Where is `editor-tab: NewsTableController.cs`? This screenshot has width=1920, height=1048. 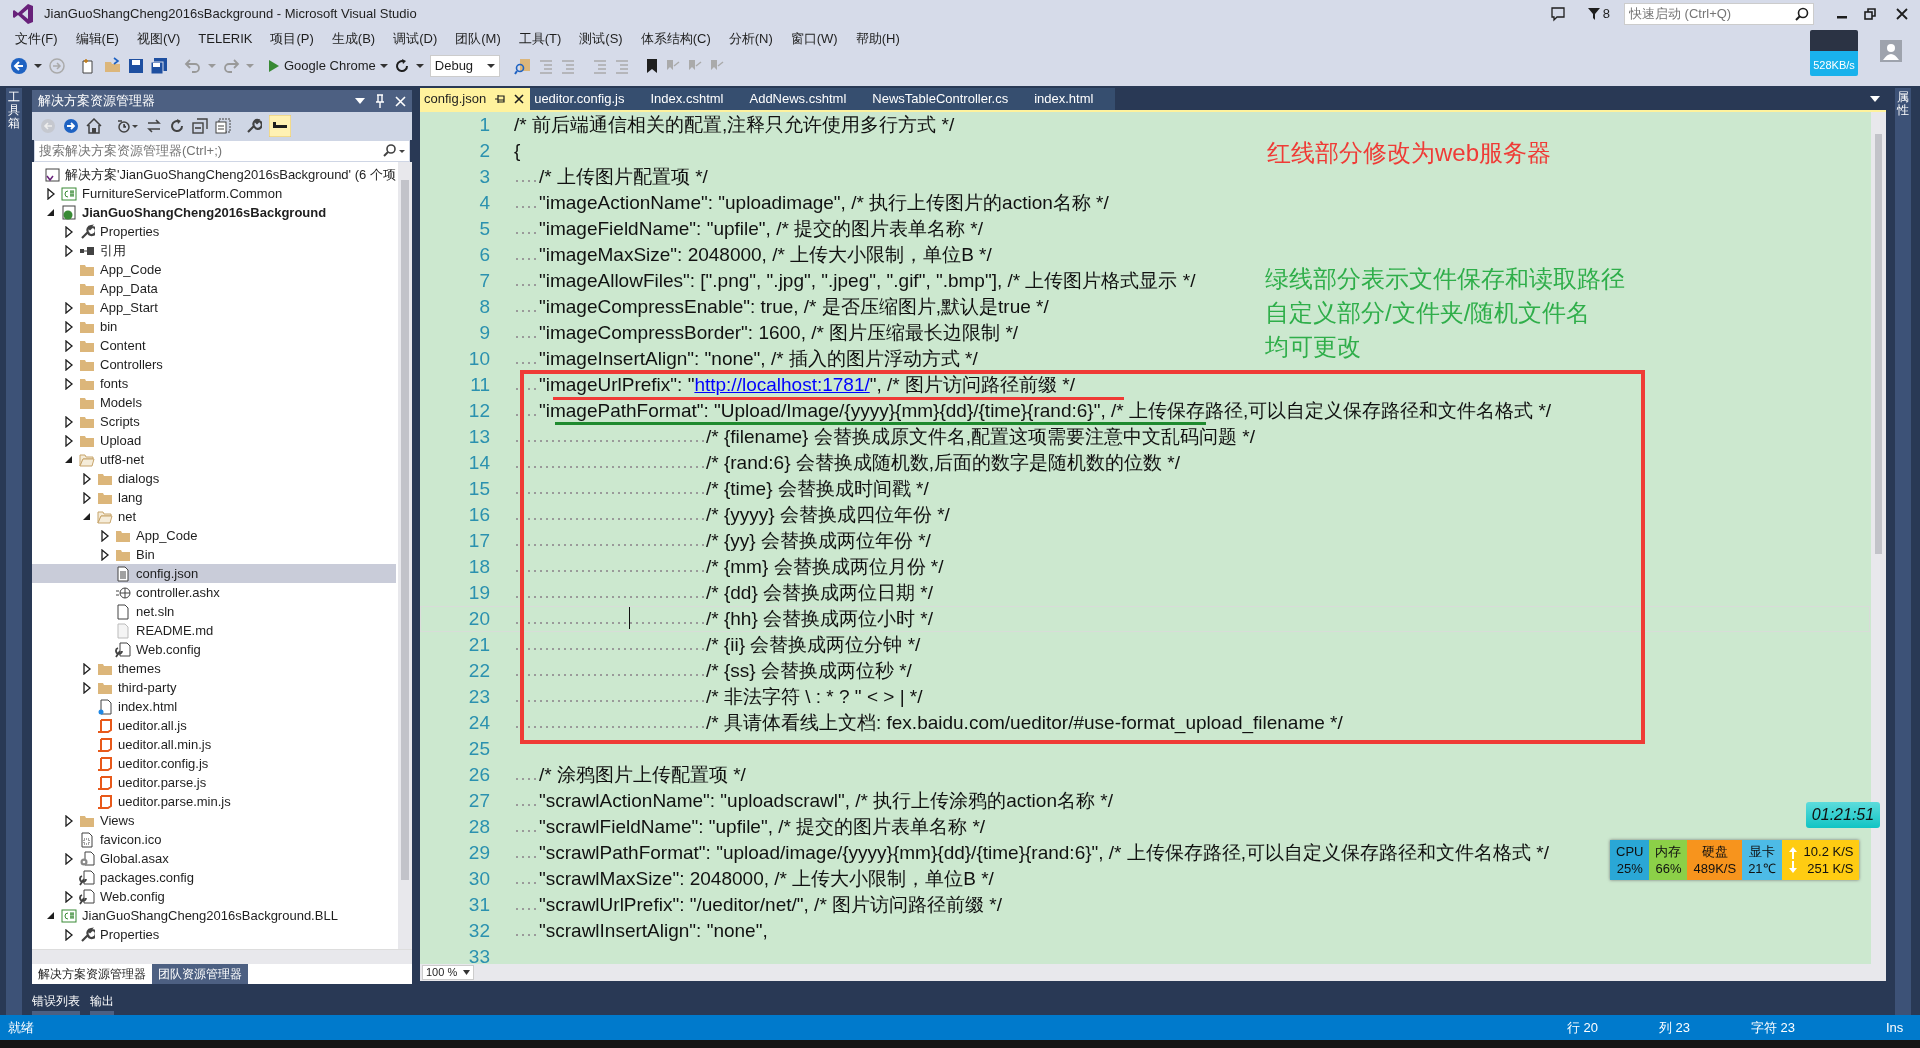
editor-tab: NewsTableController.cs is located at coordinates (949, 99).